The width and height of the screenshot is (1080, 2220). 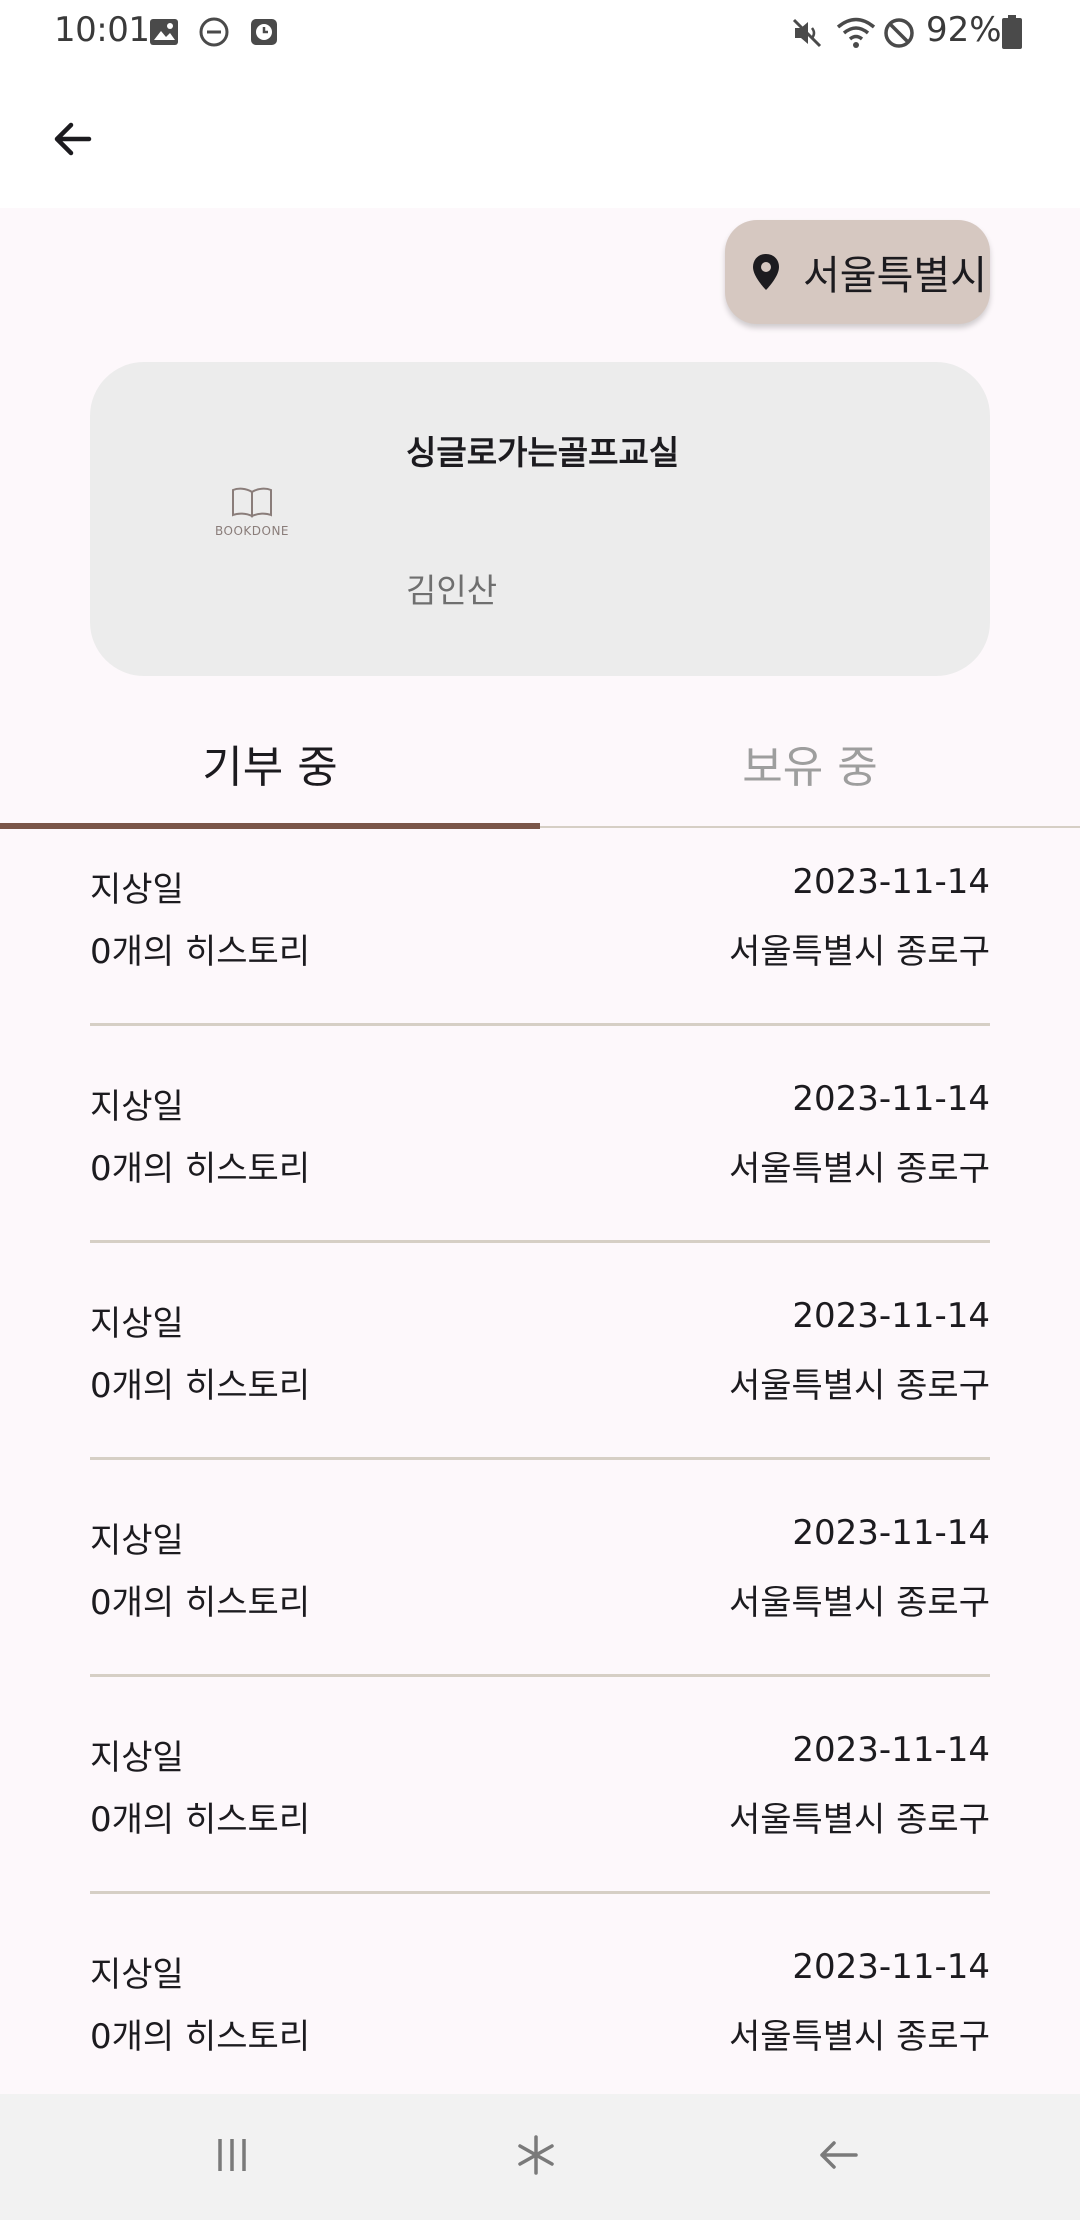 I want to click on arrow-back-icon, so click(x=73, y=141).